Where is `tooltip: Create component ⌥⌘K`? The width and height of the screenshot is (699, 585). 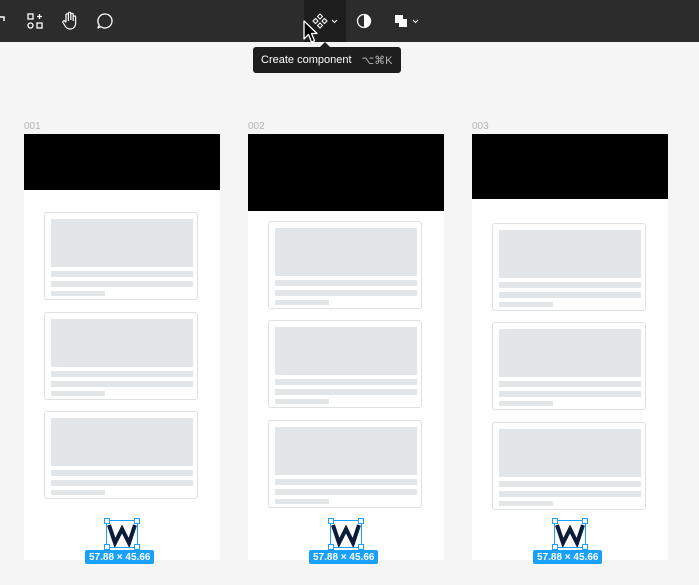 tooltip: Create component ⌥⌘K is located at coordinates (327, 60).